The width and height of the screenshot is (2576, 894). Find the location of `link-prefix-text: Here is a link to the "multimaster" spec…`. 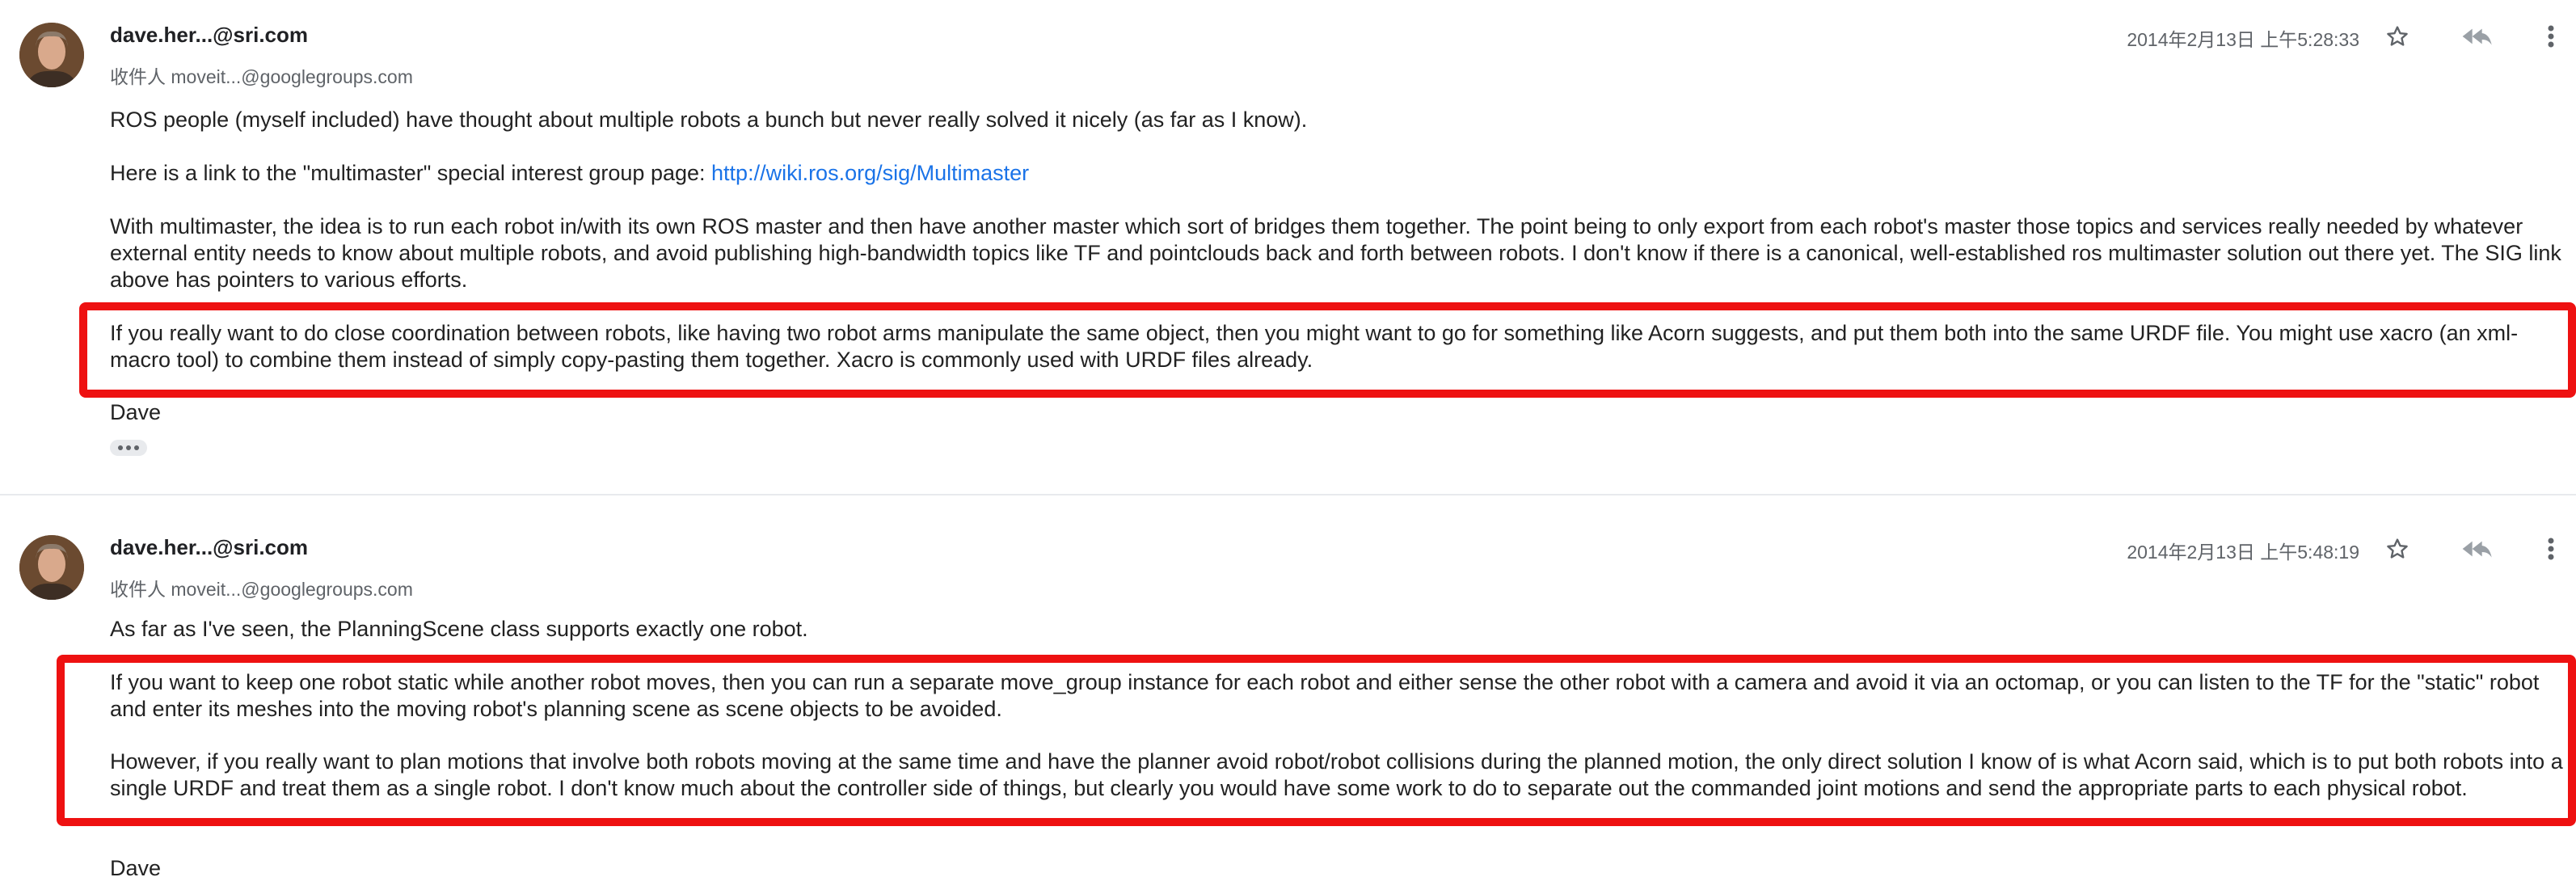

link-prefix-text: Here is a link to the "multimaster" spec… is located at coordinates (411, 173).